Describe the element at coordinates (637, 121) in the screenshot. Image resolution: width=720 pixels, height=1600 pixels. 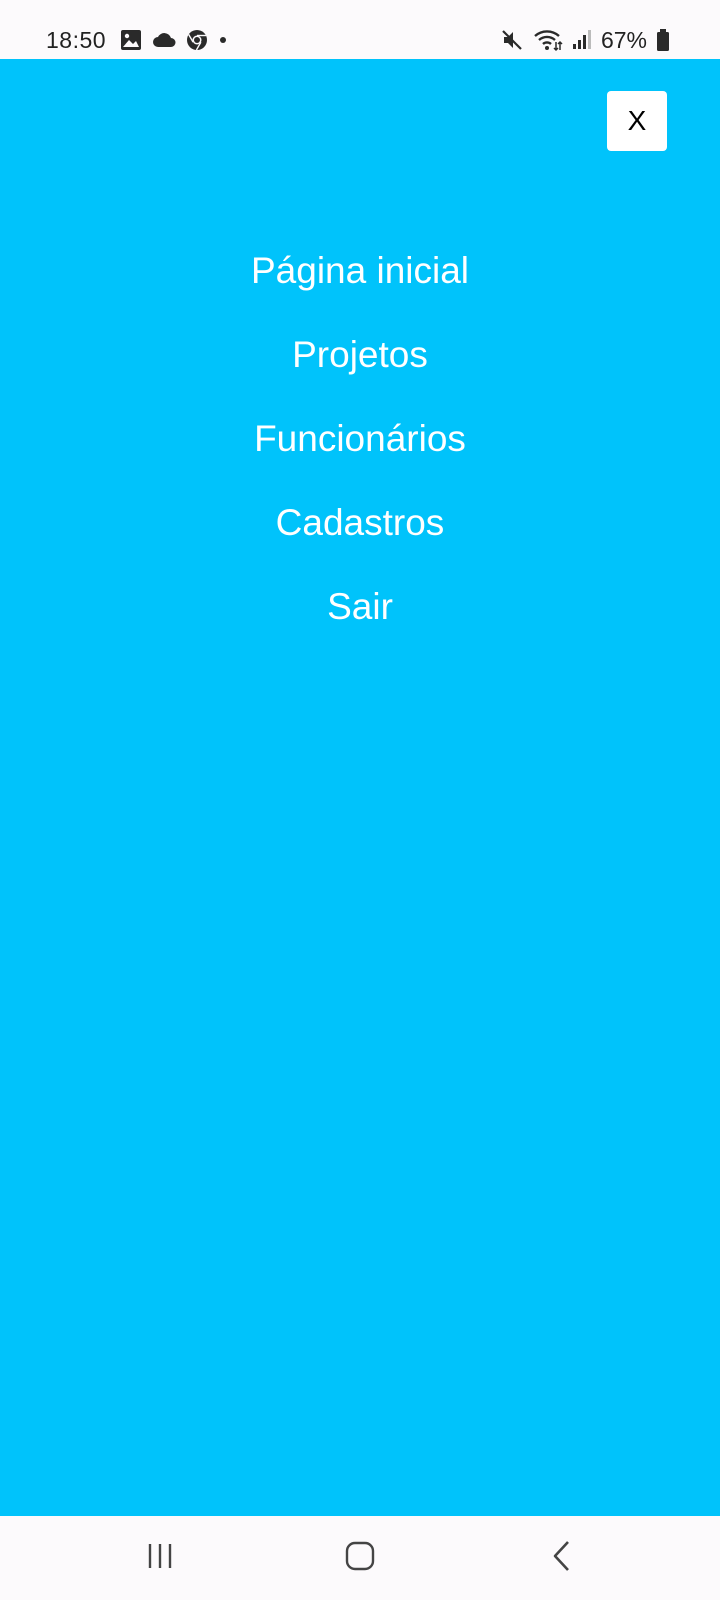
I see `close-menu-button: X` at that location.